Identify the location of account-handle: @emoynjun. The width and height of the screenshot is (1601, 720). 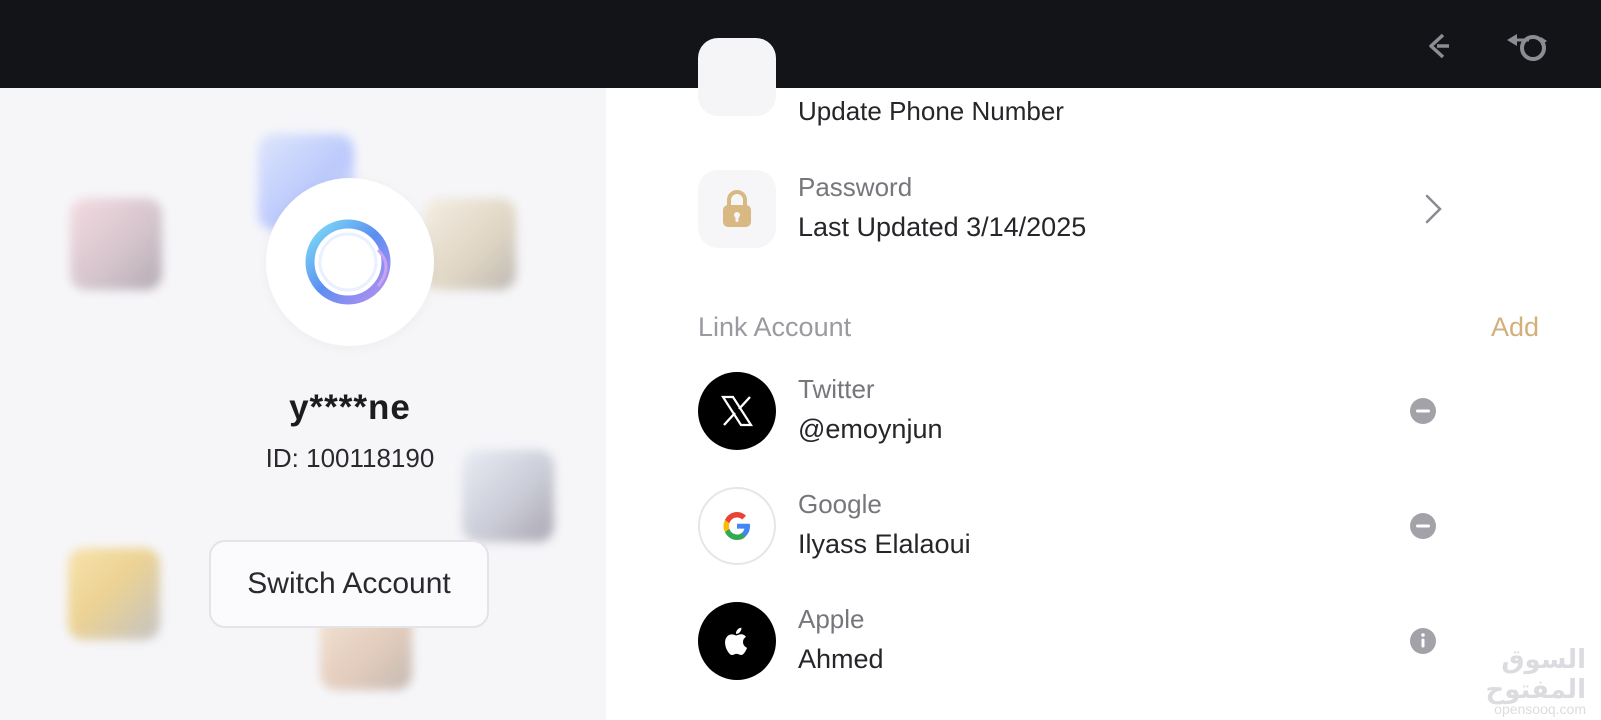
(870, 429).